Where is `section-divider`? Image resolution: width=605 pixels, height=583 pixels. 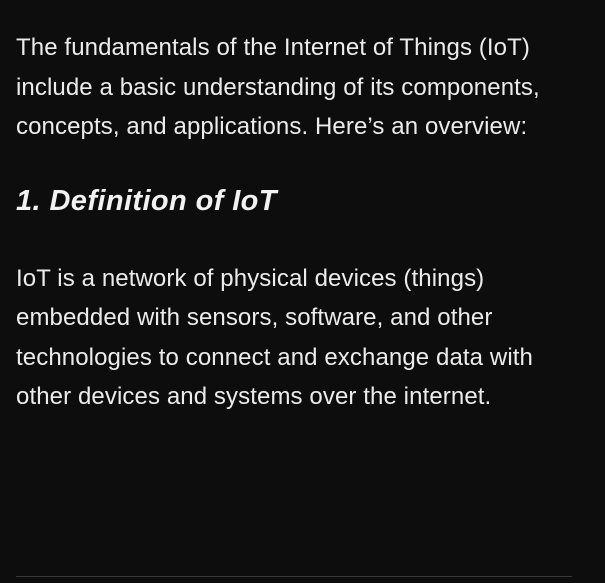 section-divider is located at coordinates (294, 576).